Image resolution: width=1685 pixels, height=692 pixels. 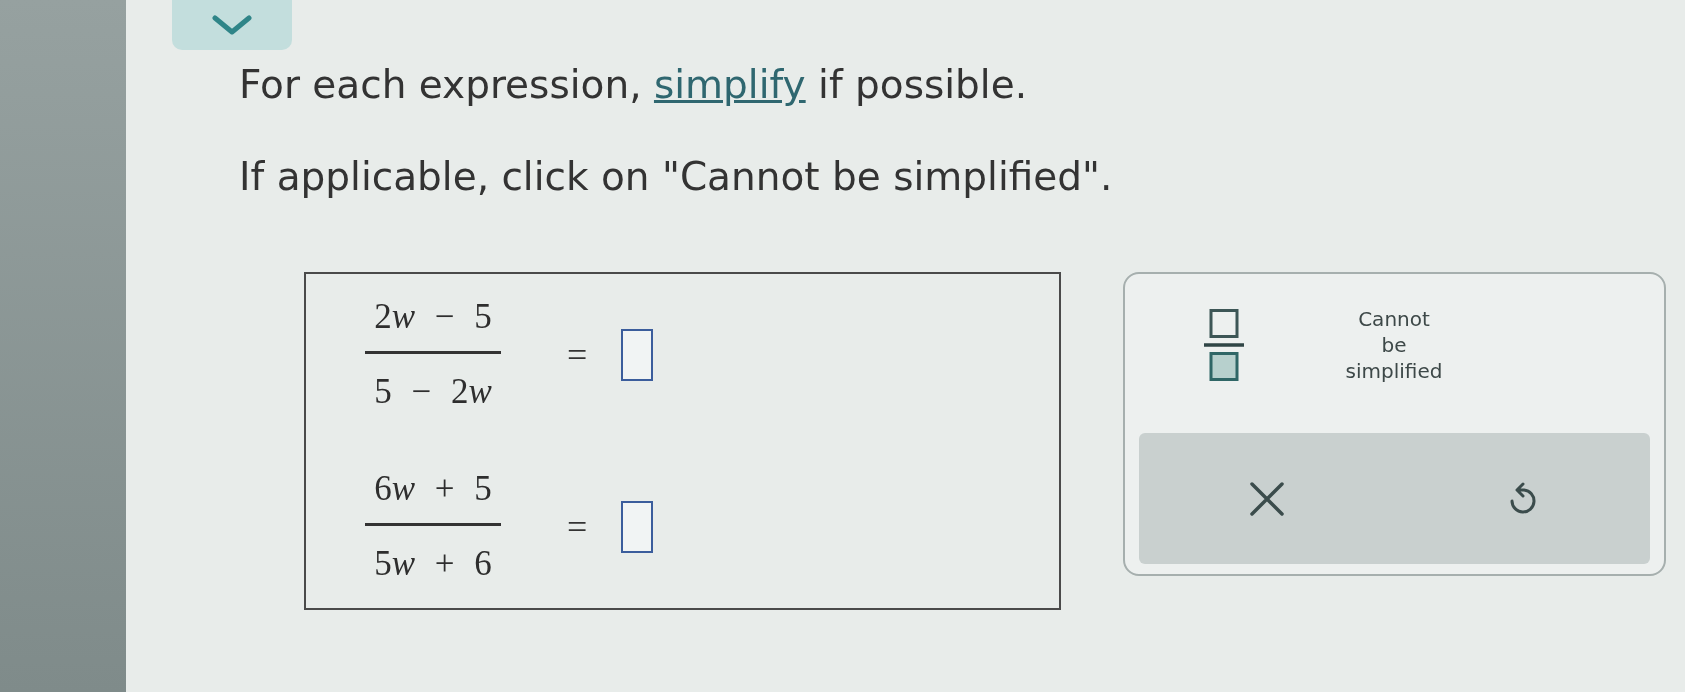 I want to click on denominator: 5w + 6, so click(x=433, y=564).